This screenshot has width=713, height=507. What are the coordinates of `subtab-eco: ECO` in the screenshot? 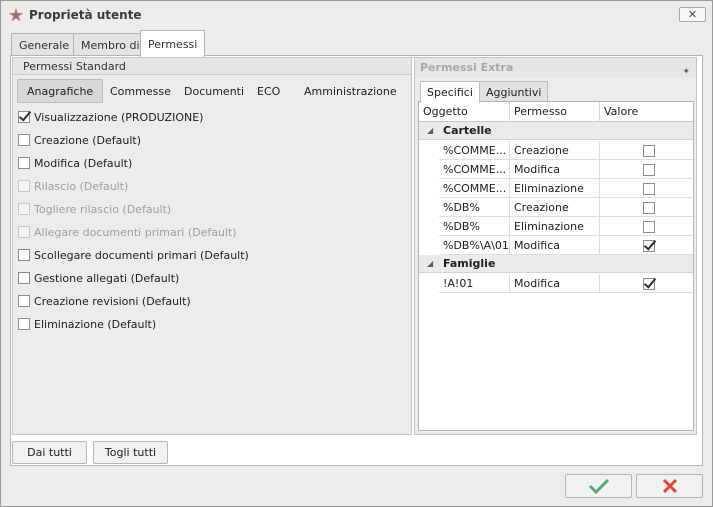 It's located at (268, 91).